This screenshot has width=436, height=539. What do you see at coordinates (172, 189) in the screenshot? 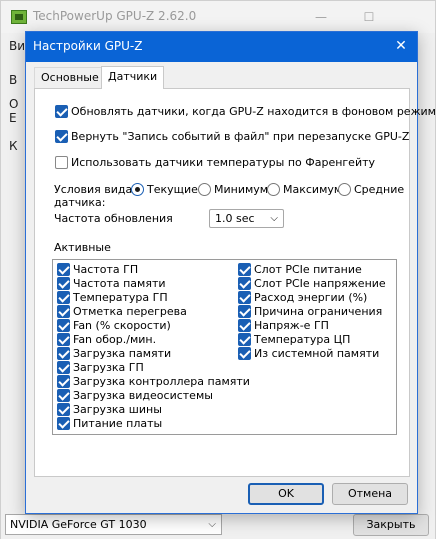
I see `radio-current-label: Текущие` at bounding box center [172, 189].